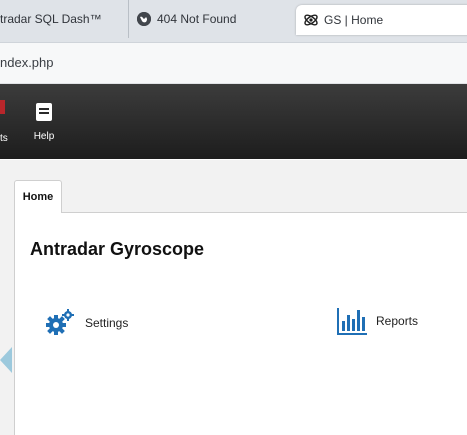 Image resolution: width=467 pixels, height=435 pixels. What do you see at coordinates (44, 122) in the screenshot?
I see `help-button: Help` at bounding box center [44, 122].